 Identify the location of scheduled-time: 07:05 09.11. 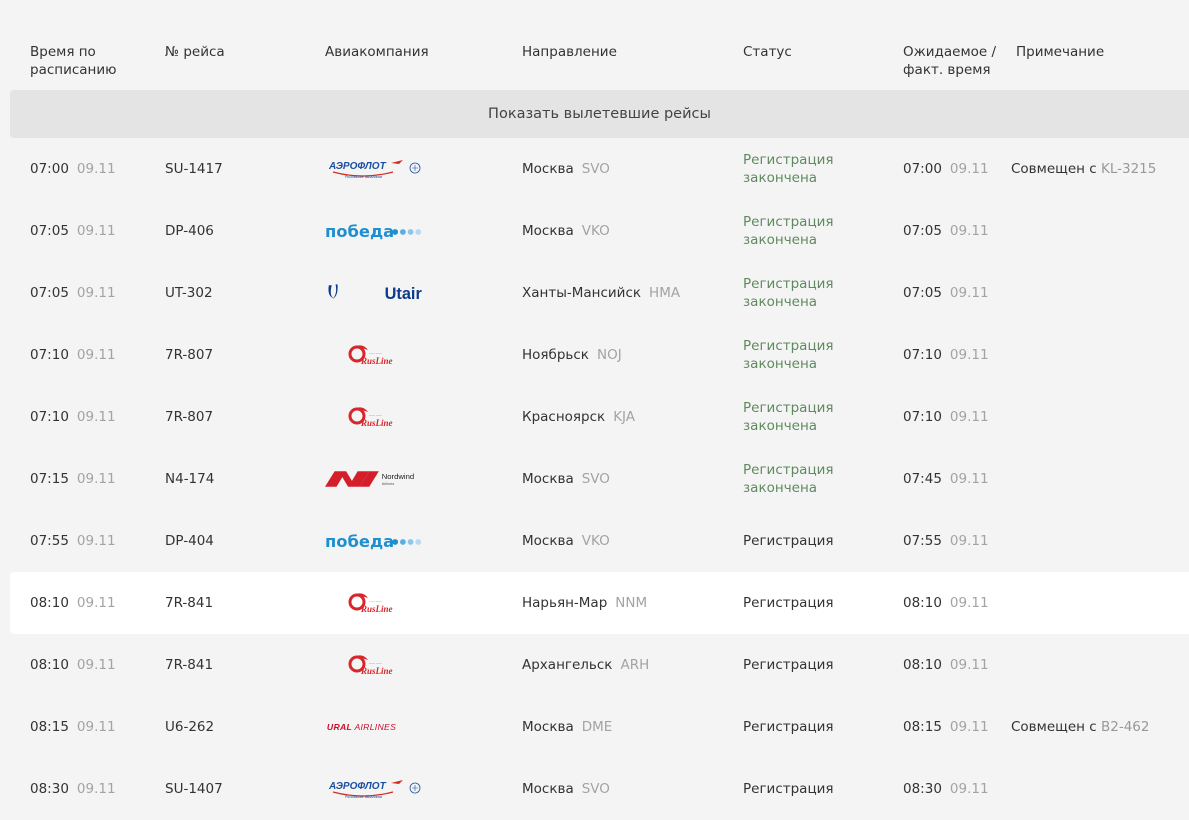
(73, 231).